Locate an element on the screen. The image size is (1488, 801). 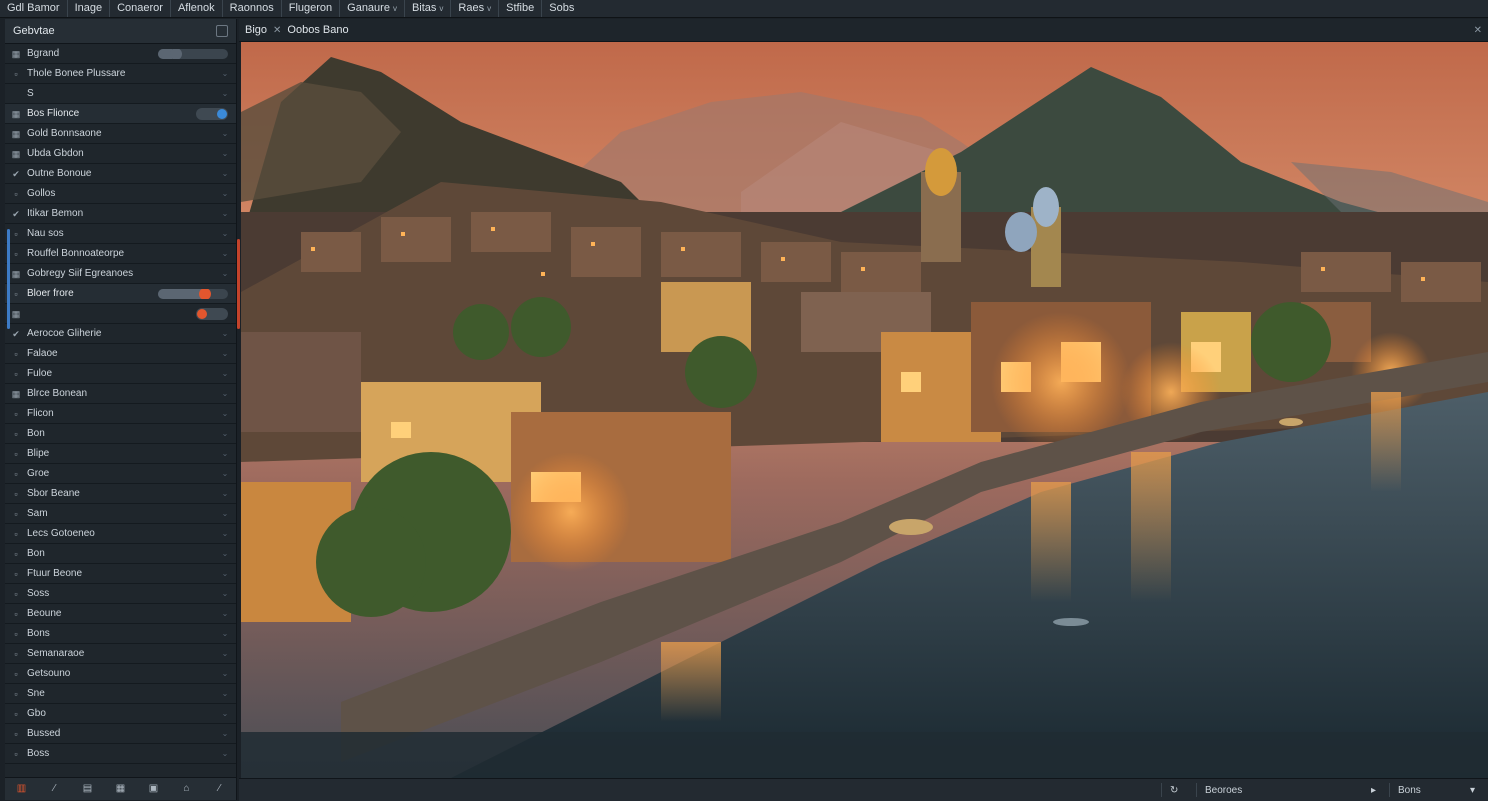
panel-row: ▦ Bgrand is located at coordinates (120, 54).